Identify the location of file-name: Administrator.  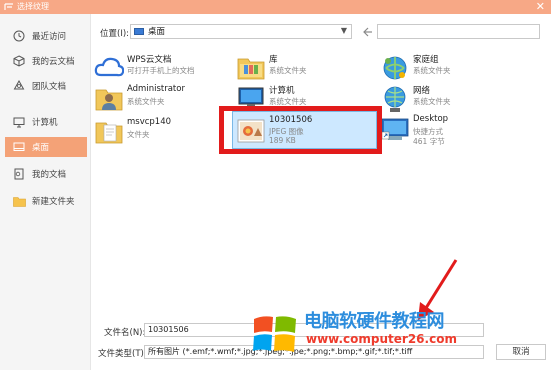
(156, 89).